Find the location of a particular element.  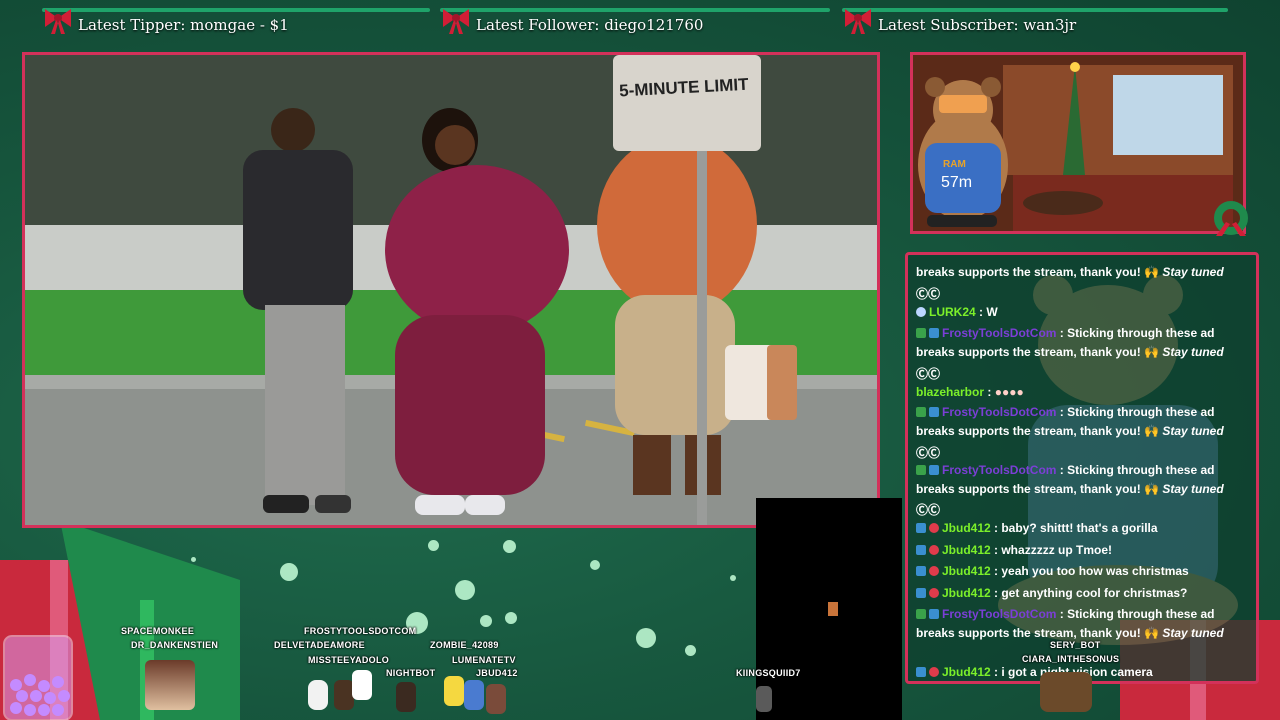

viewer-name: MISSTEEYADOLO is located at coordinates (349, 660).